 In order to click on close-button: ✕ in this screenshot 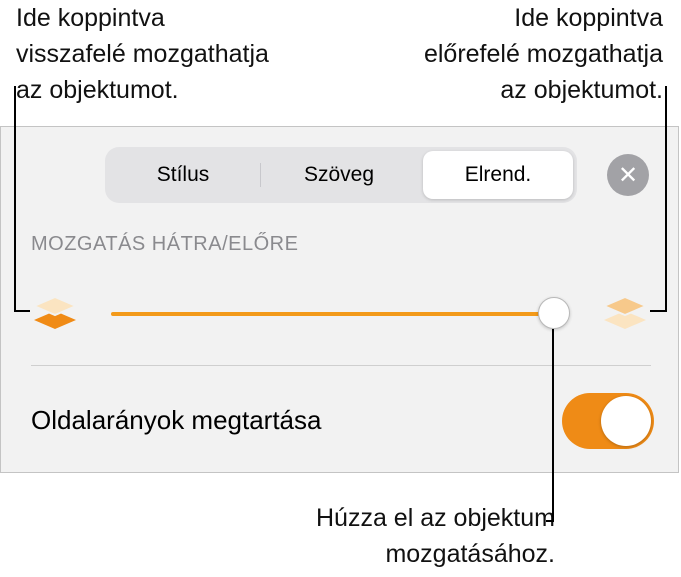, I will do `click(628, 175)`.